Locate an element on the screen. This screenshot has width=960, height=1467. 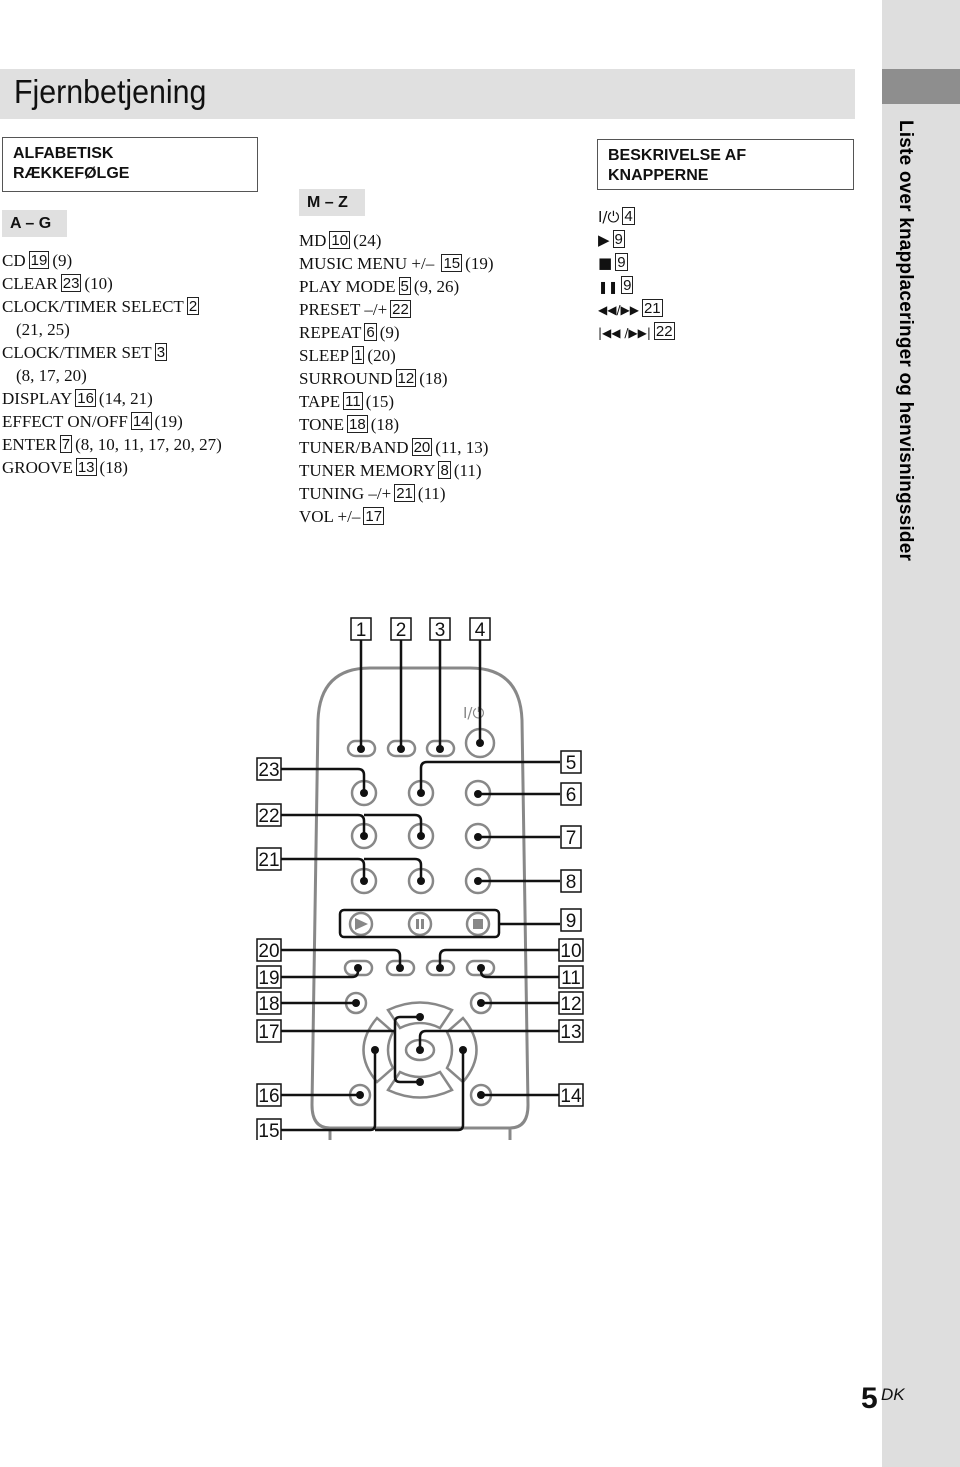
group-m-z-label: M – Z is located at coordinates (332, 202).